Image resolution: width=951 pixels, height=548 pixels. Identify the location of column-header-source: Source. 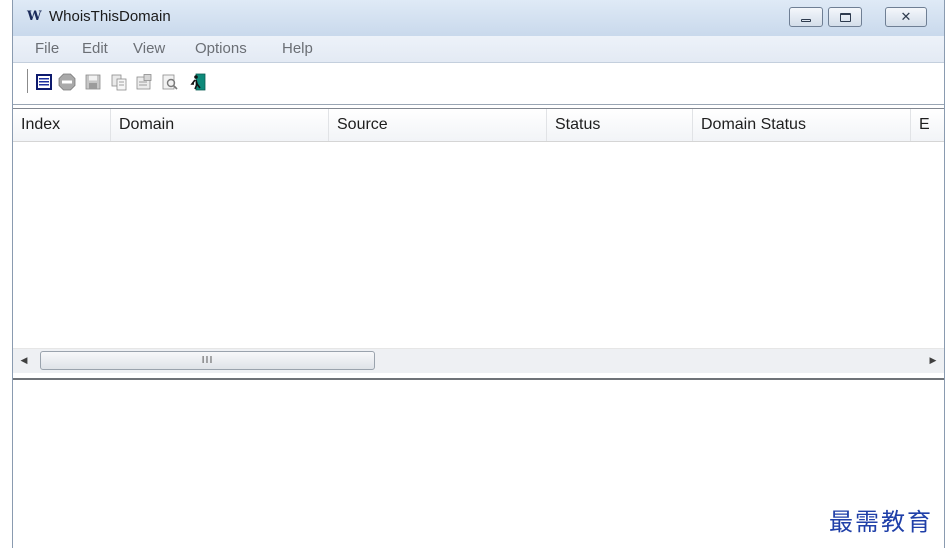
(438, 125).